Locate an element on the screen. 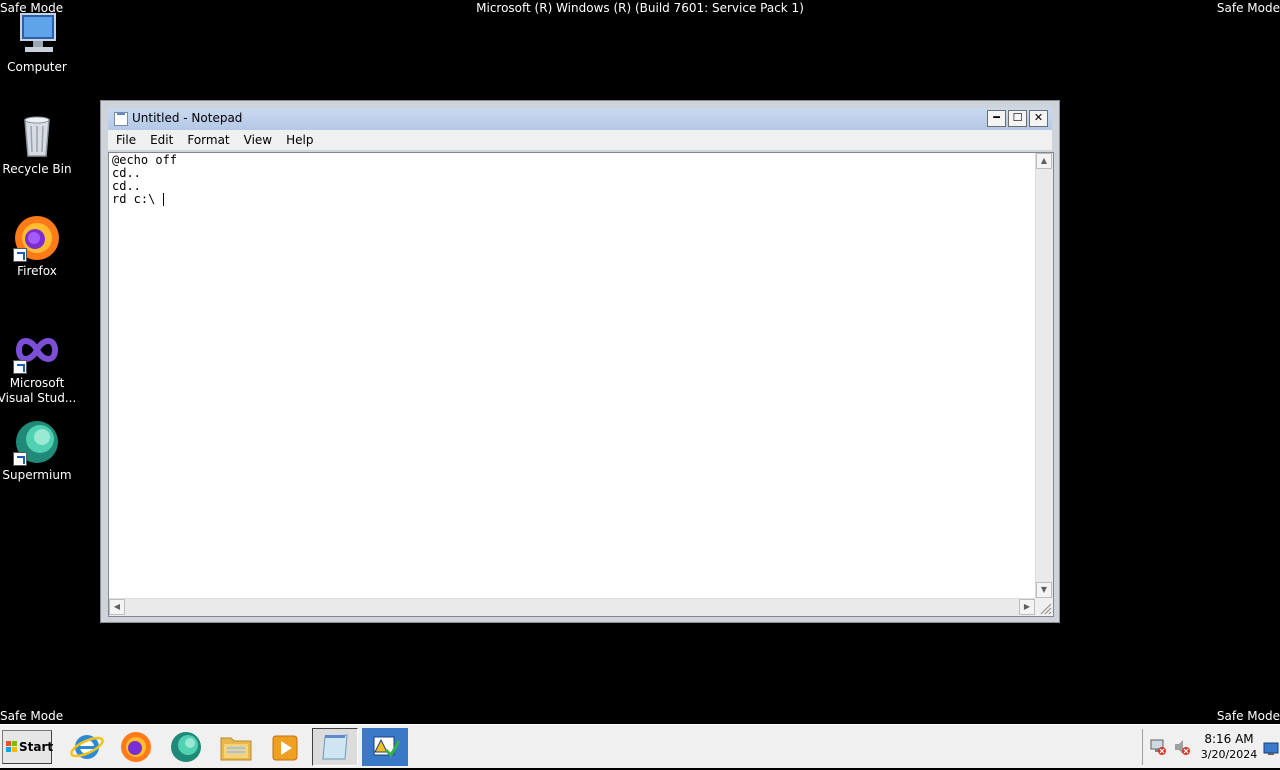  internet-explorer-icon is located at coordinates (87, 747).